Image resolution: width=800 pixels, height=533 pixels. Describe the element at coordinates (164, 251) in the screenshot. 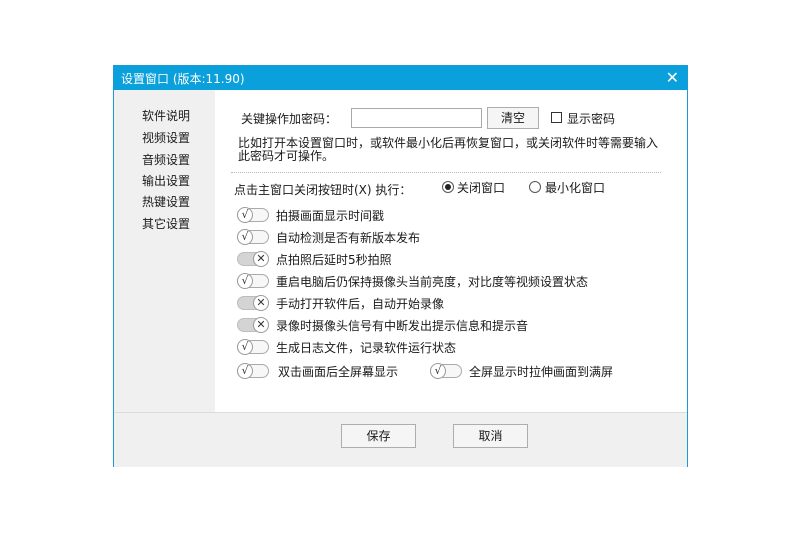

I see `sidebar: 软件说明 视频设置 音频设置 输出设置 热键设置 其它设置` at that location.